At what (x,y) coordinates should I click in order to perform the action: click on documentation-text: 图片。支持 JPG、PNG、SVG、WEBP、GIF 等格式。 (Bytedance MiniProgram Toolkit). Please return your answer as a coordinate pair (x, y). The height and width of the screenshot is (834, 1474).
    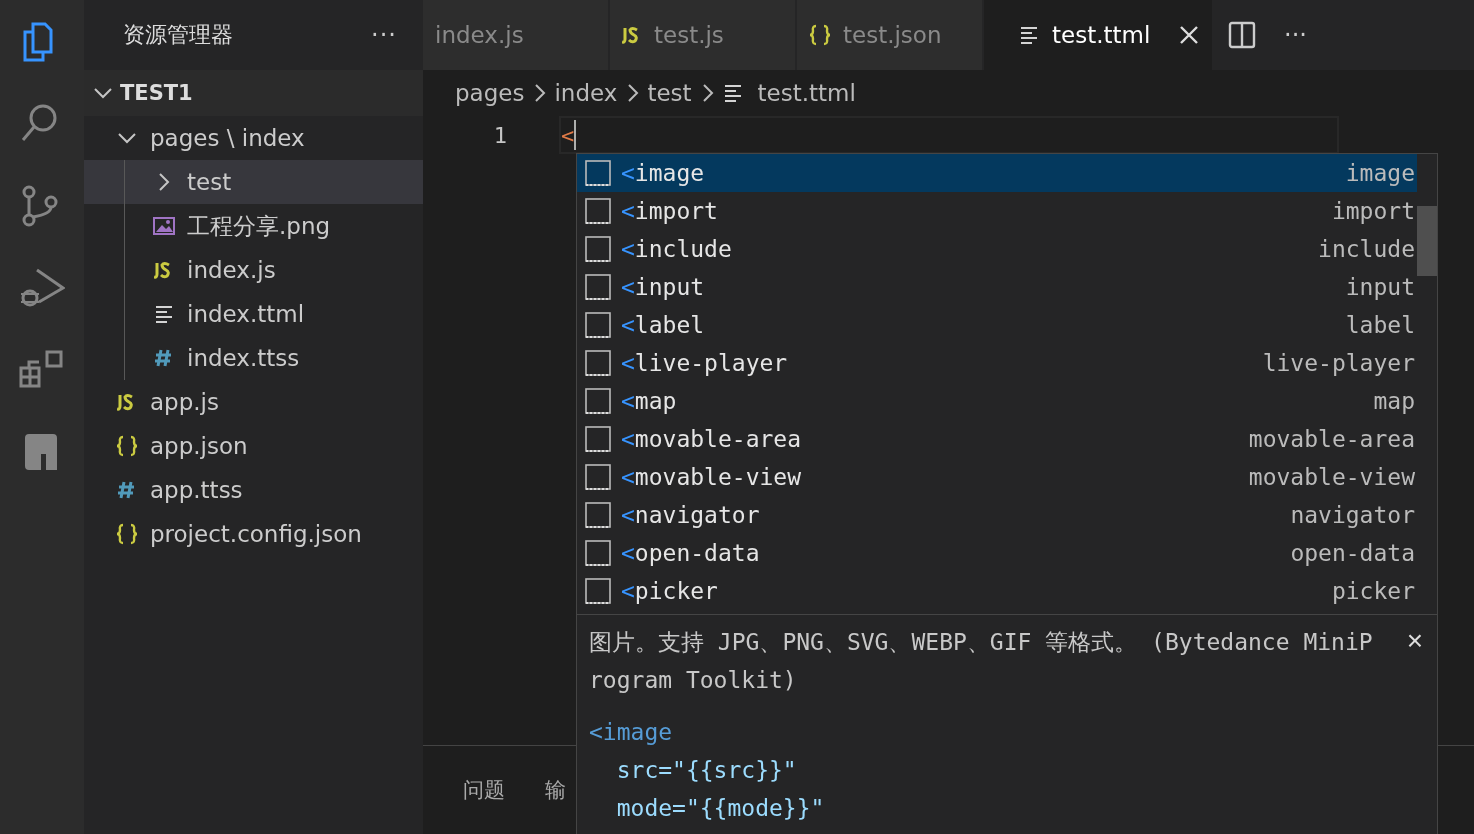
    Looking at the image, I should click on (981, 661).